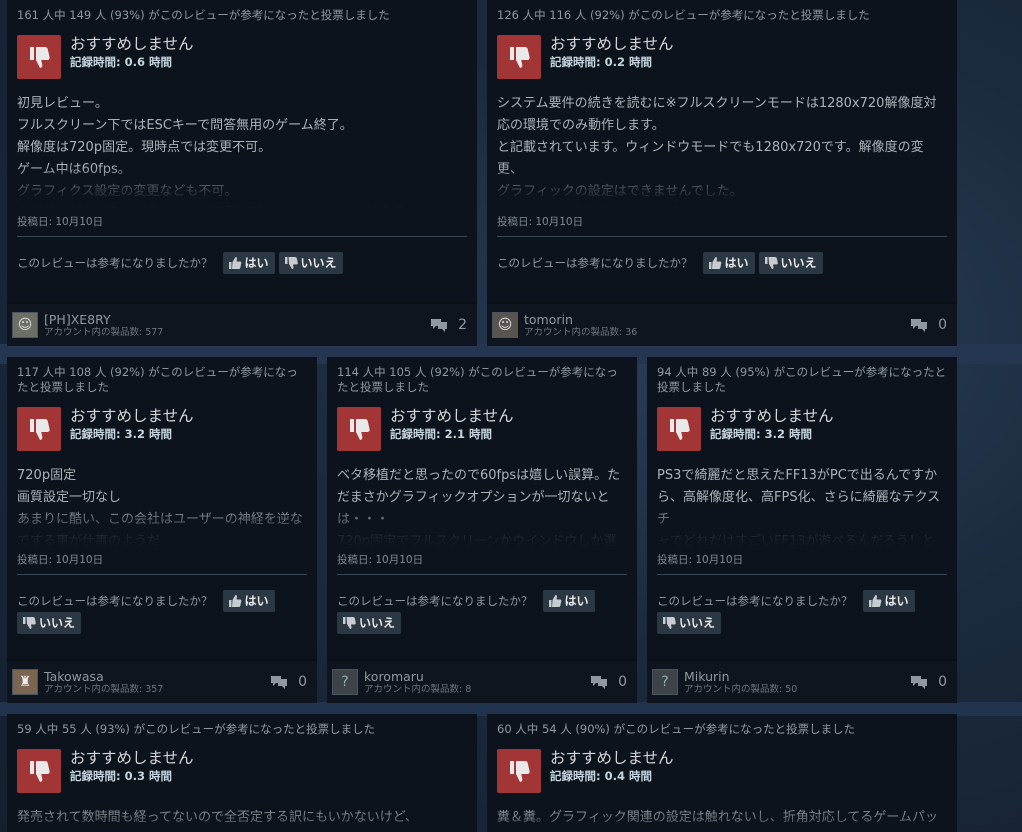 This screenshot has height=832, width=1022. I want to click on review-line: ベタ移植だと思ったので60fpsは嬉しい誤算。た, so click(479, 475).